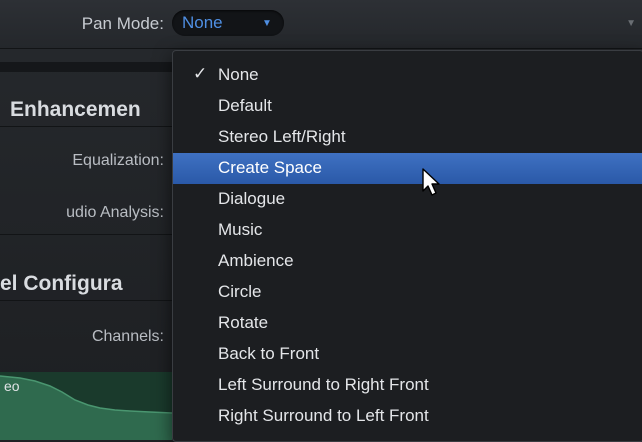  I want to click on menu-item-left-surround-to-right-front: Left Surround to Right Front, so click(407, 385).